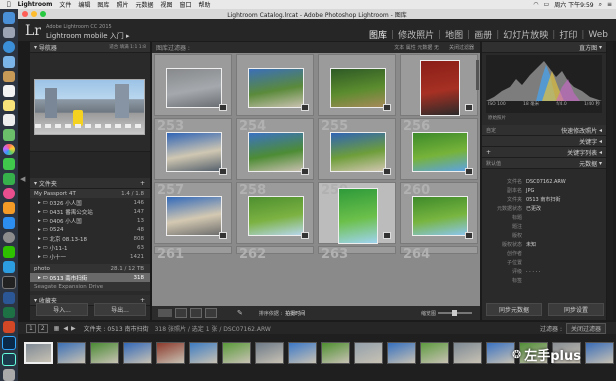 The width and height of the screenshot is (616, 381). Describe the element at coordinates (576, 309) in the screenshot. I see `sync-settings-button: 同步设置` at that location.